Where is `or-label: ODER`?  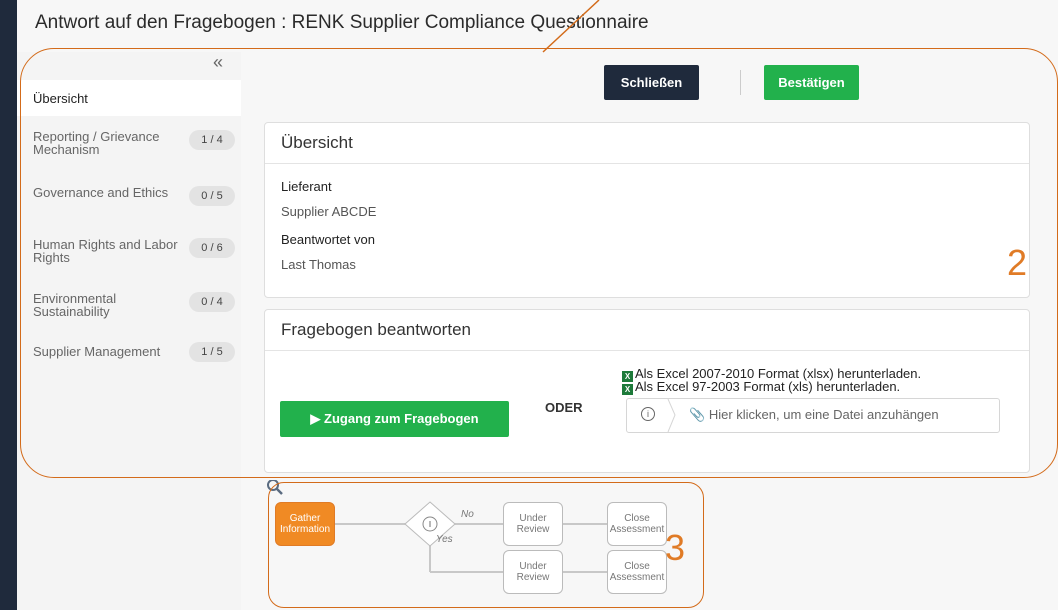 or-label: ODER is located at coordinates (564, 407).